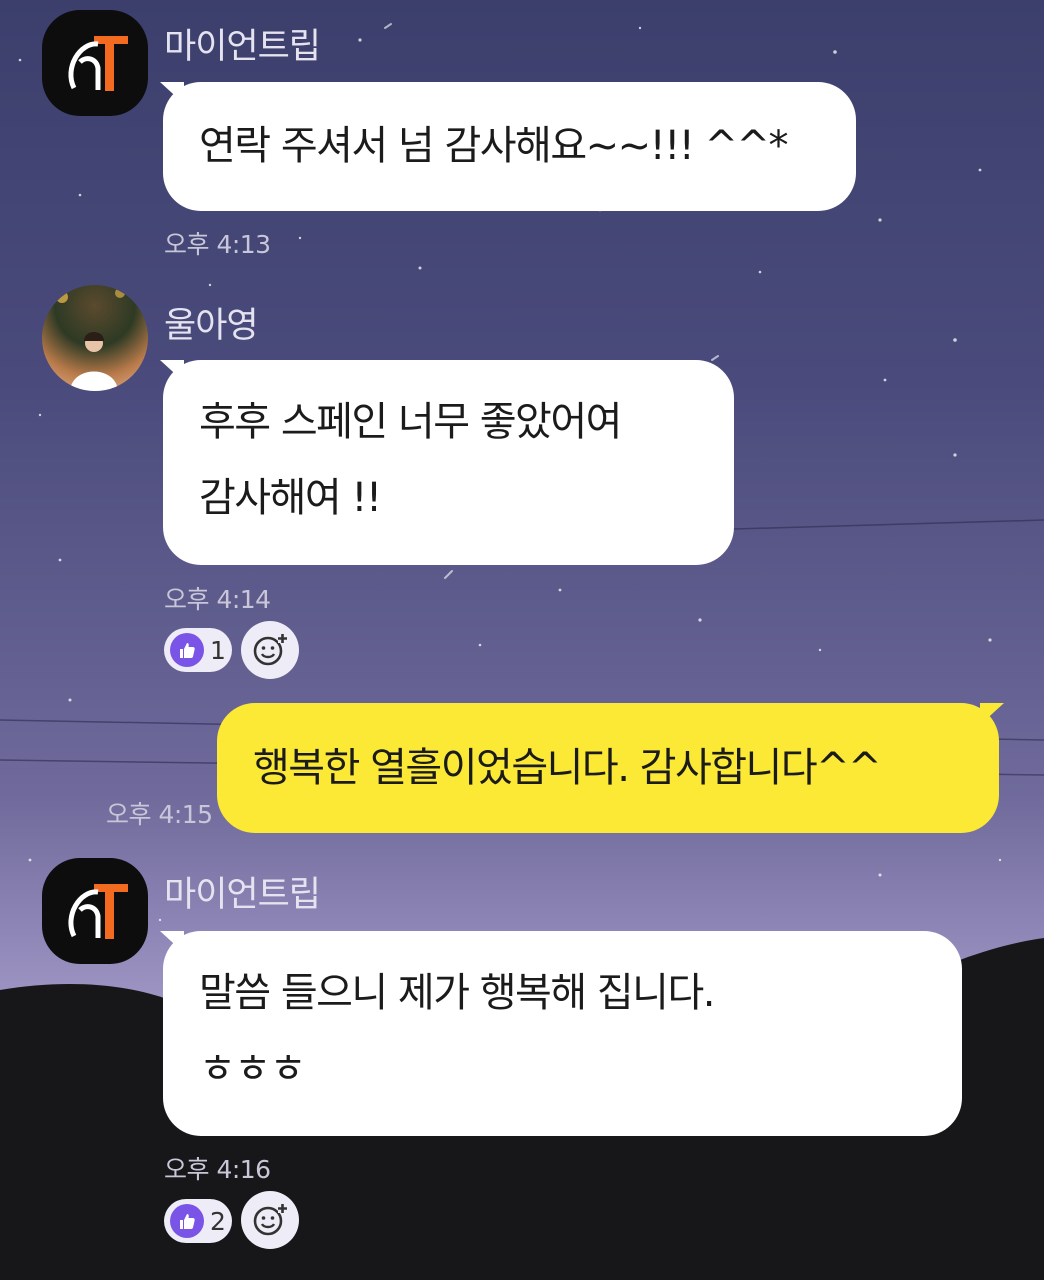  I want to click on message-text-line: 감사해여 !!, so click(290, 498).